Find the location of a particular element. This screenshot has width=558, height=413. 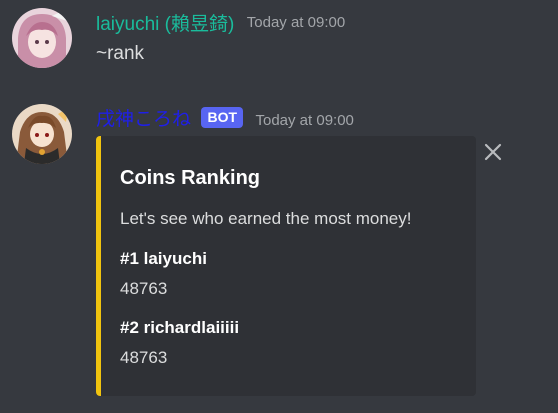

embed-field-name: #2 richardlaiiiii is located at coordinates (180, 327).